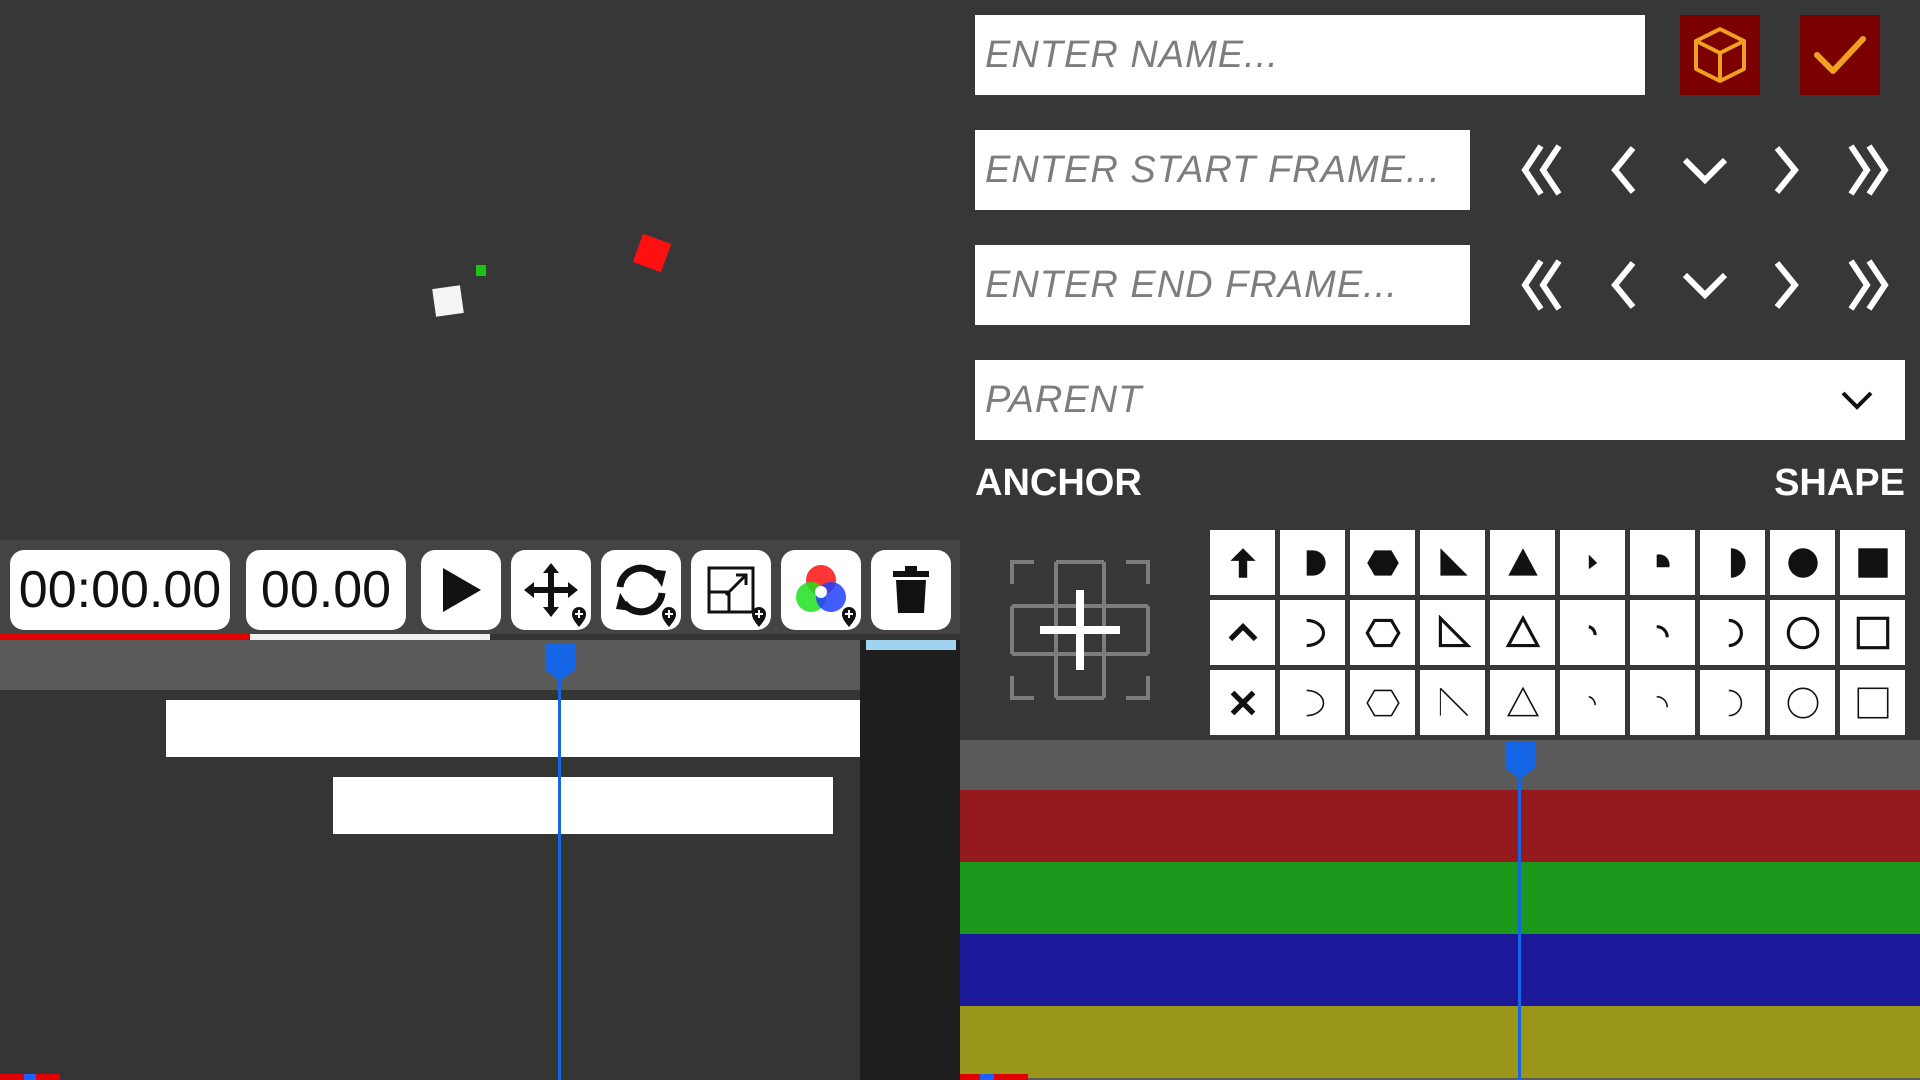  What do you see at coordinates (1872, 702) in the screenshot?
I see `shape-square-thin-button` at bounding box center [1872, 702].